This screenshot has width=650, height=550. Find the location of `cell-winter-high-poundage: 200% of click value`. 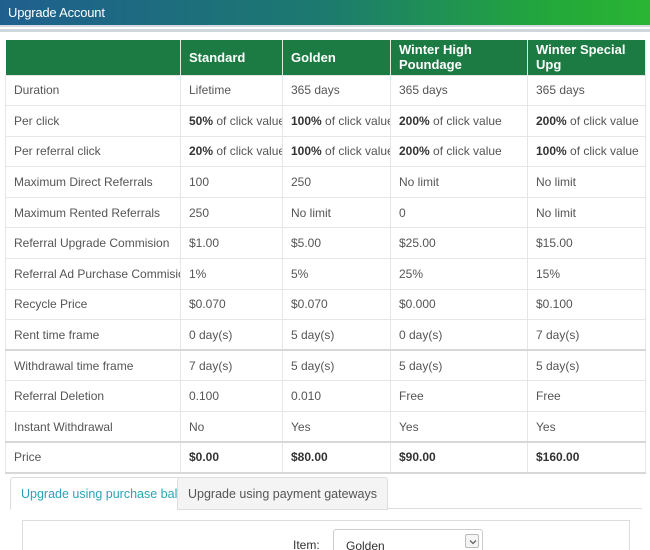

cell-winter-high-poundage: 200% of click value is located at coordinates (459, 151).